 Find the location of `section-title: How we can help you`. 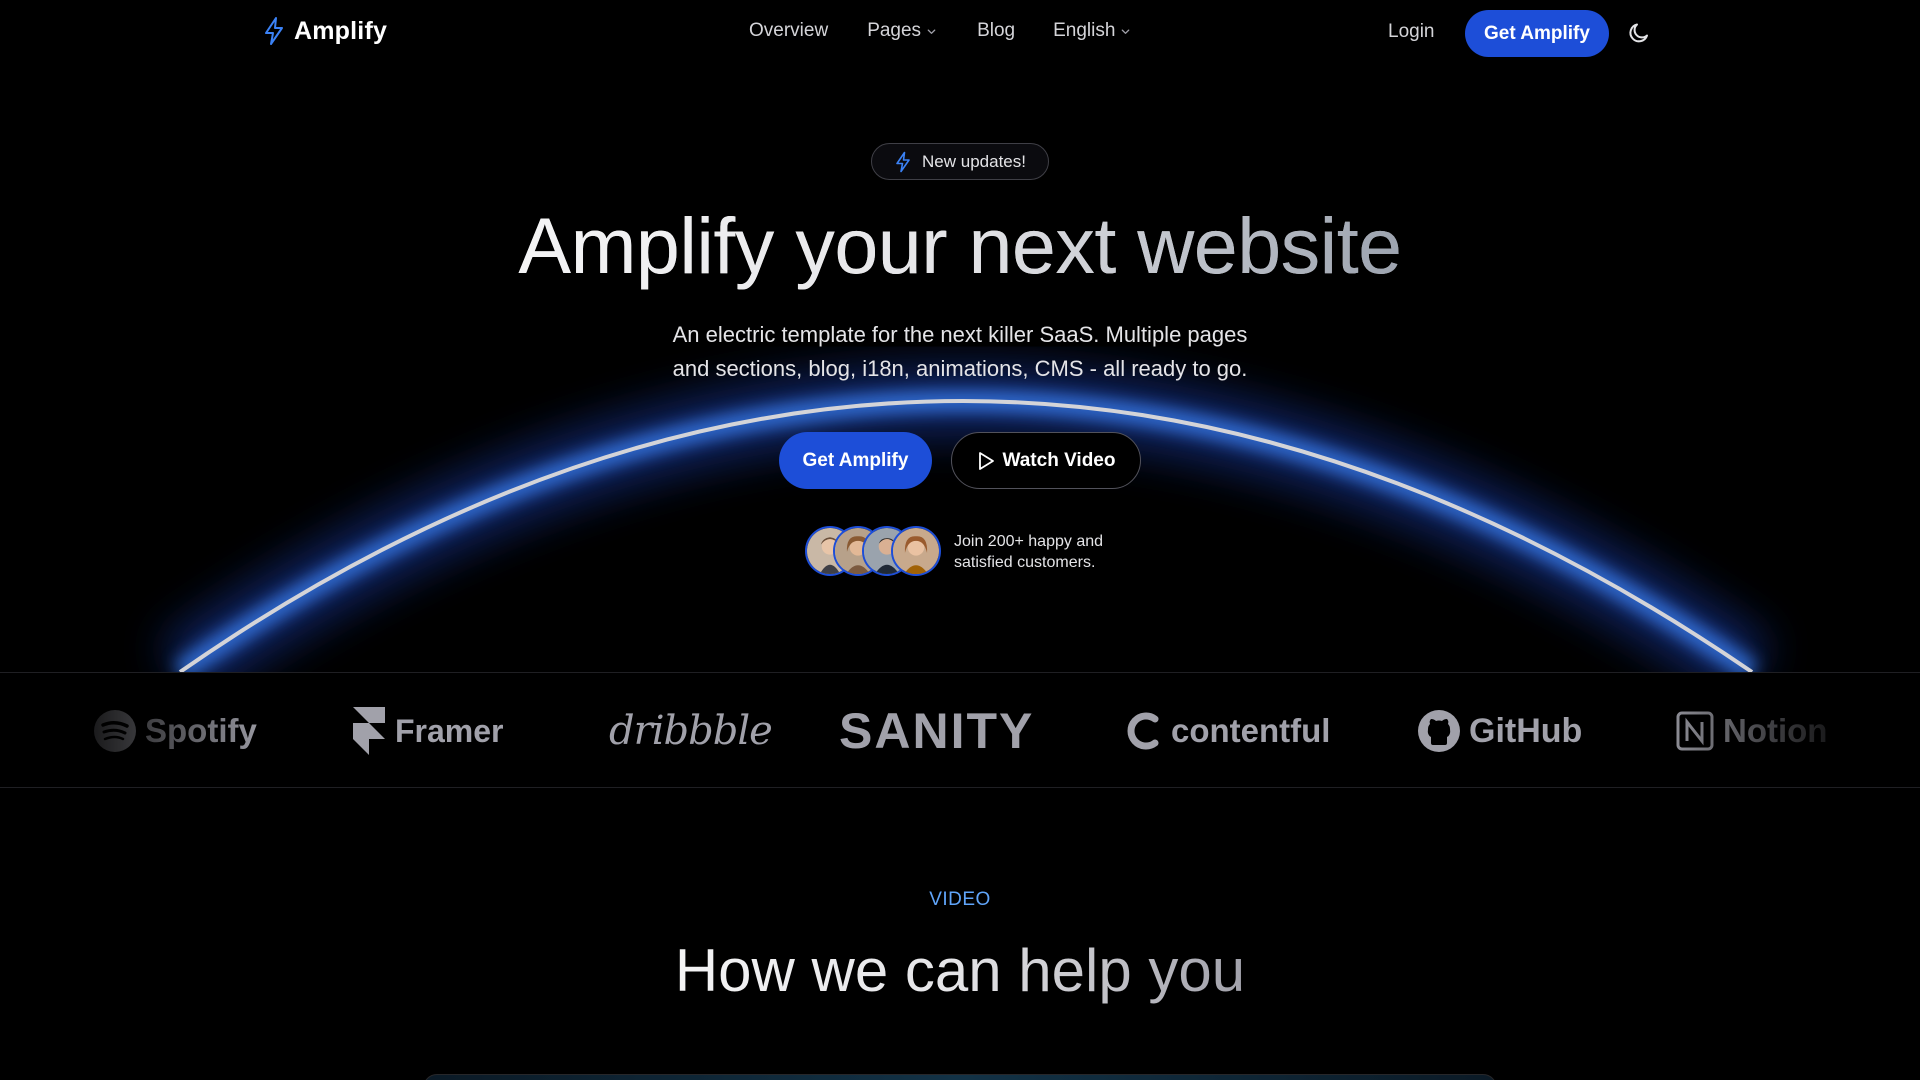

section-title: How we can help you is located at coordinates (960, 970).